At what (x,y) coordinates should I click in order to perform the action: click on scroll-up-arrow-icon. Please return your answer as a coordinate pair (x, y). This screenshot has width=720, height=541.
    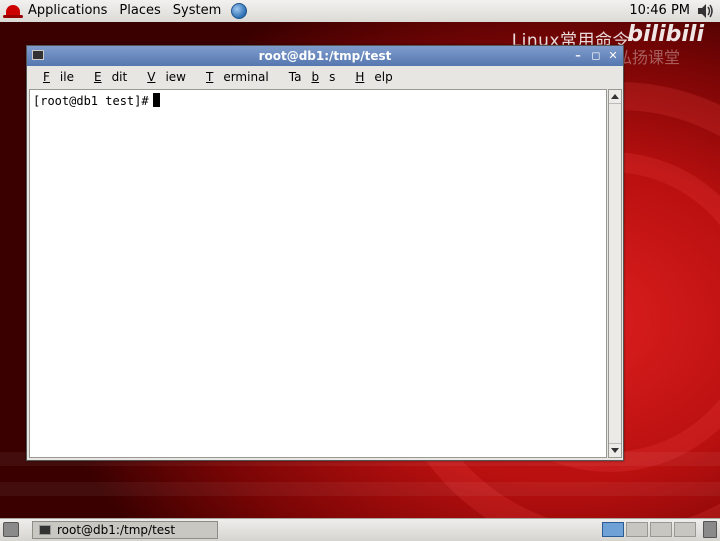
    Looking at the image, I should click on (615, 97).